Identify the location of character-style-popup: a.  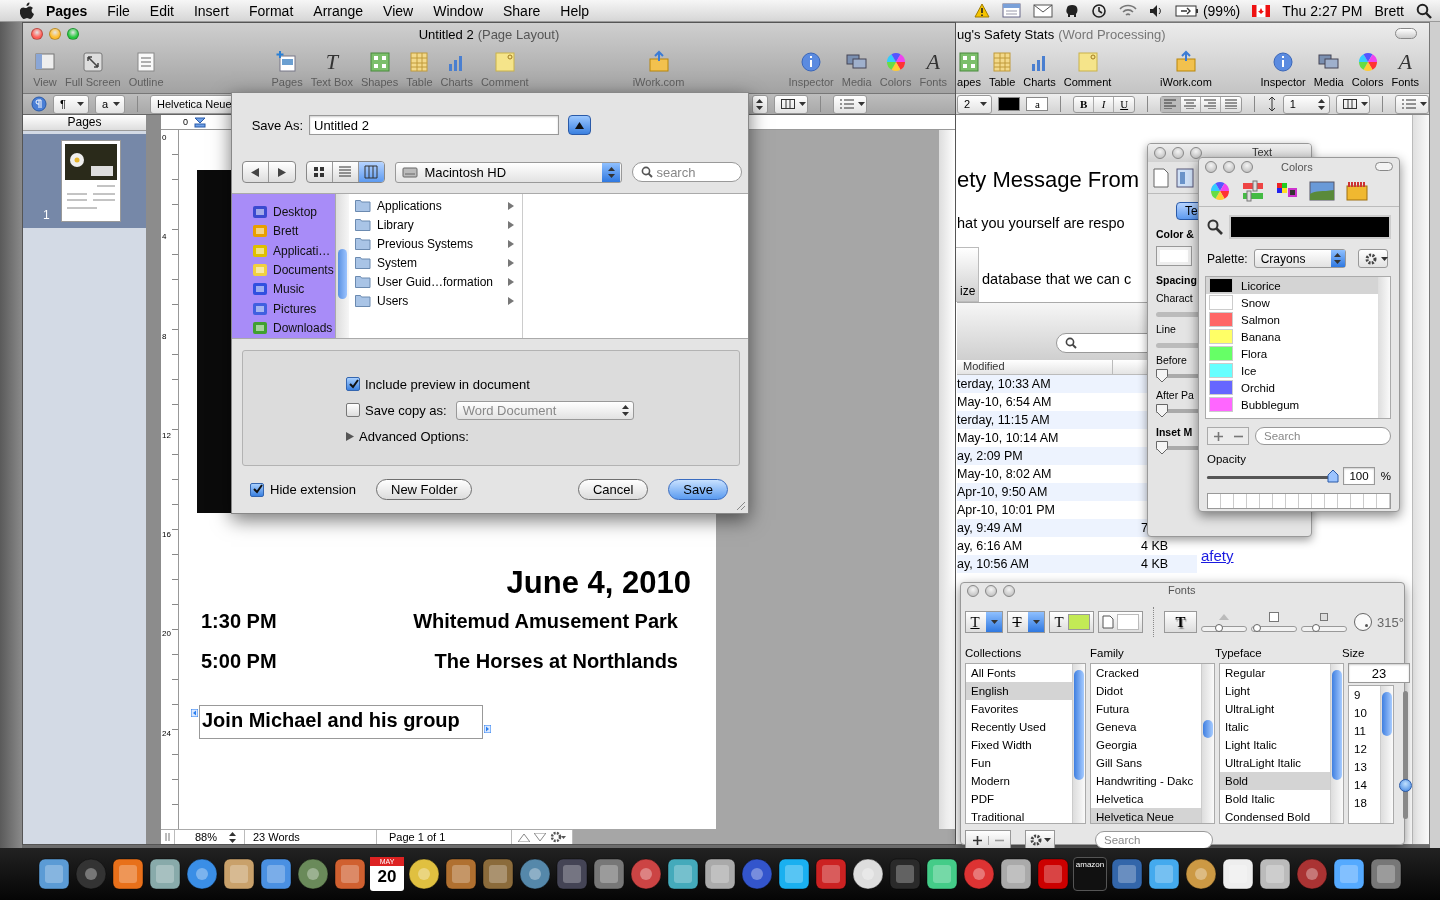
(110, 104).